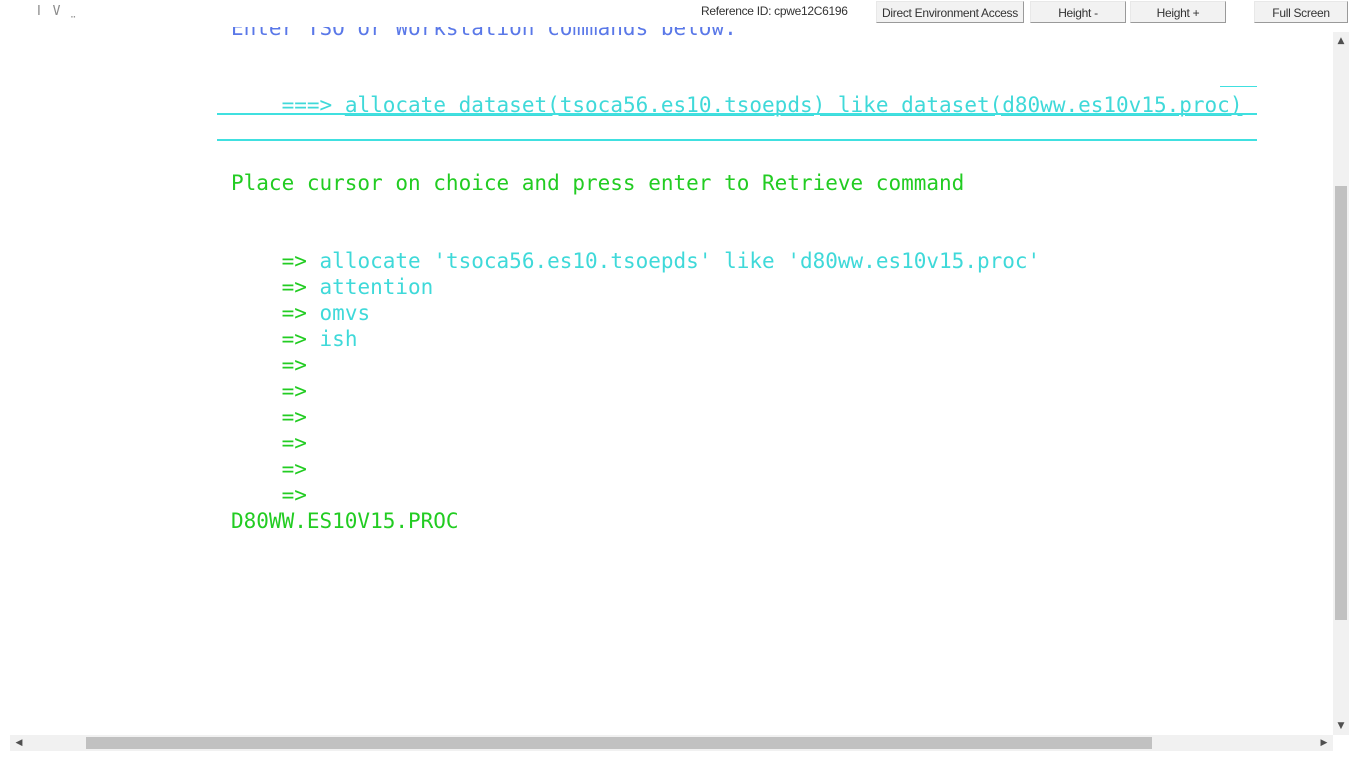 Image resolution: width=1349 pixels, height=769 pixels. Describe the element at coordinates (619, 743) in the screenshot. I see `horizontal-scroll-thumb` at that location.